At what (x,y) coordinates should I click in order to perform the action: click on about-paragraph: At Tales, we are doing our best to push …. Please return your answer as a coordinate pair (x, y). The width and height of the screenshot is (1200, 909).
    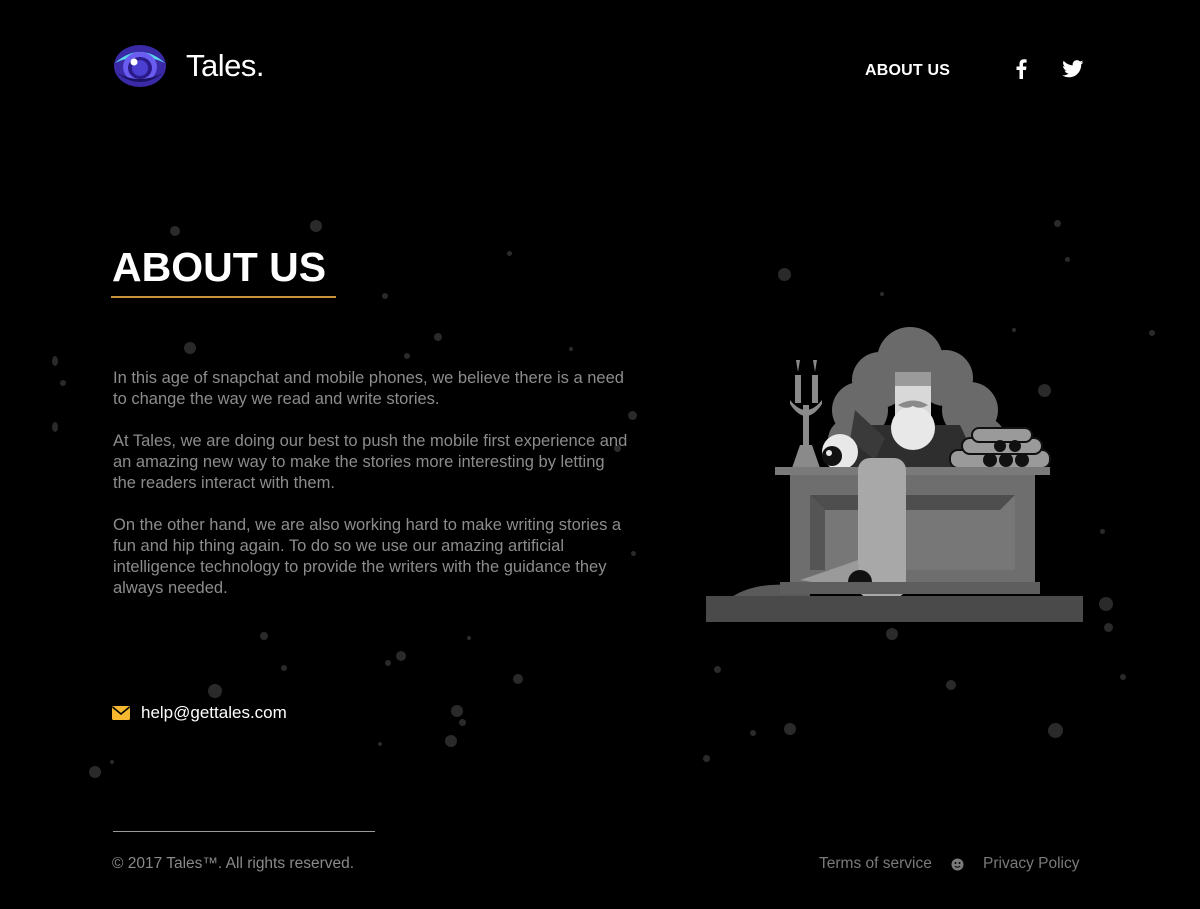
    Looking at the image, I should click on (370, 462).